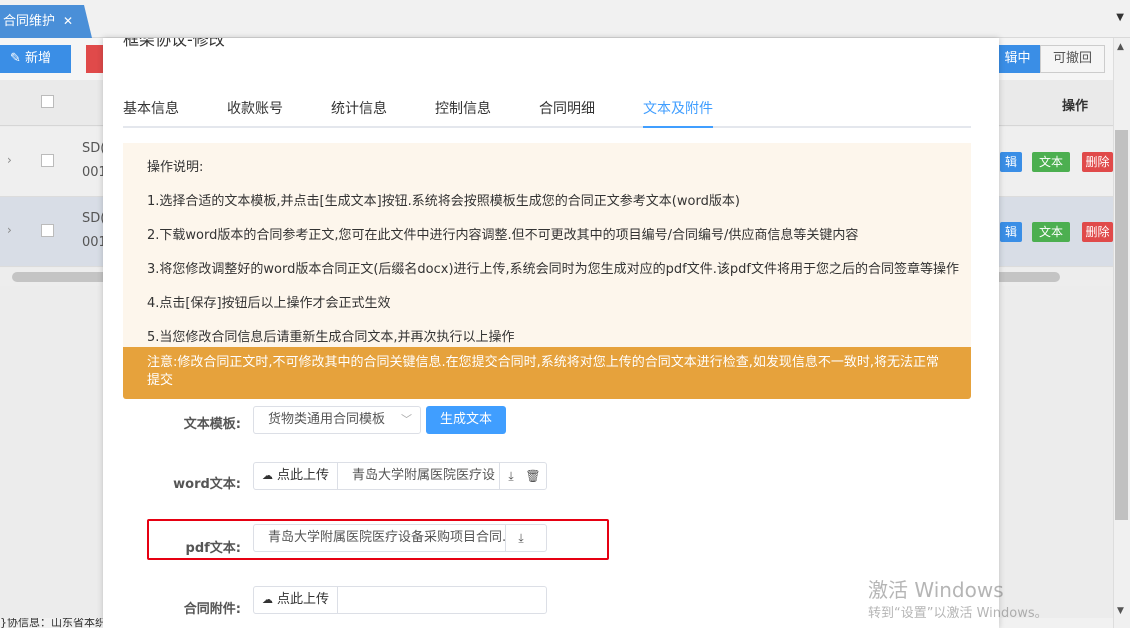  Describe the element at coordinates (174, 43) in the screenshot. I see `dialog-title: 框架协议-修改` at that location.